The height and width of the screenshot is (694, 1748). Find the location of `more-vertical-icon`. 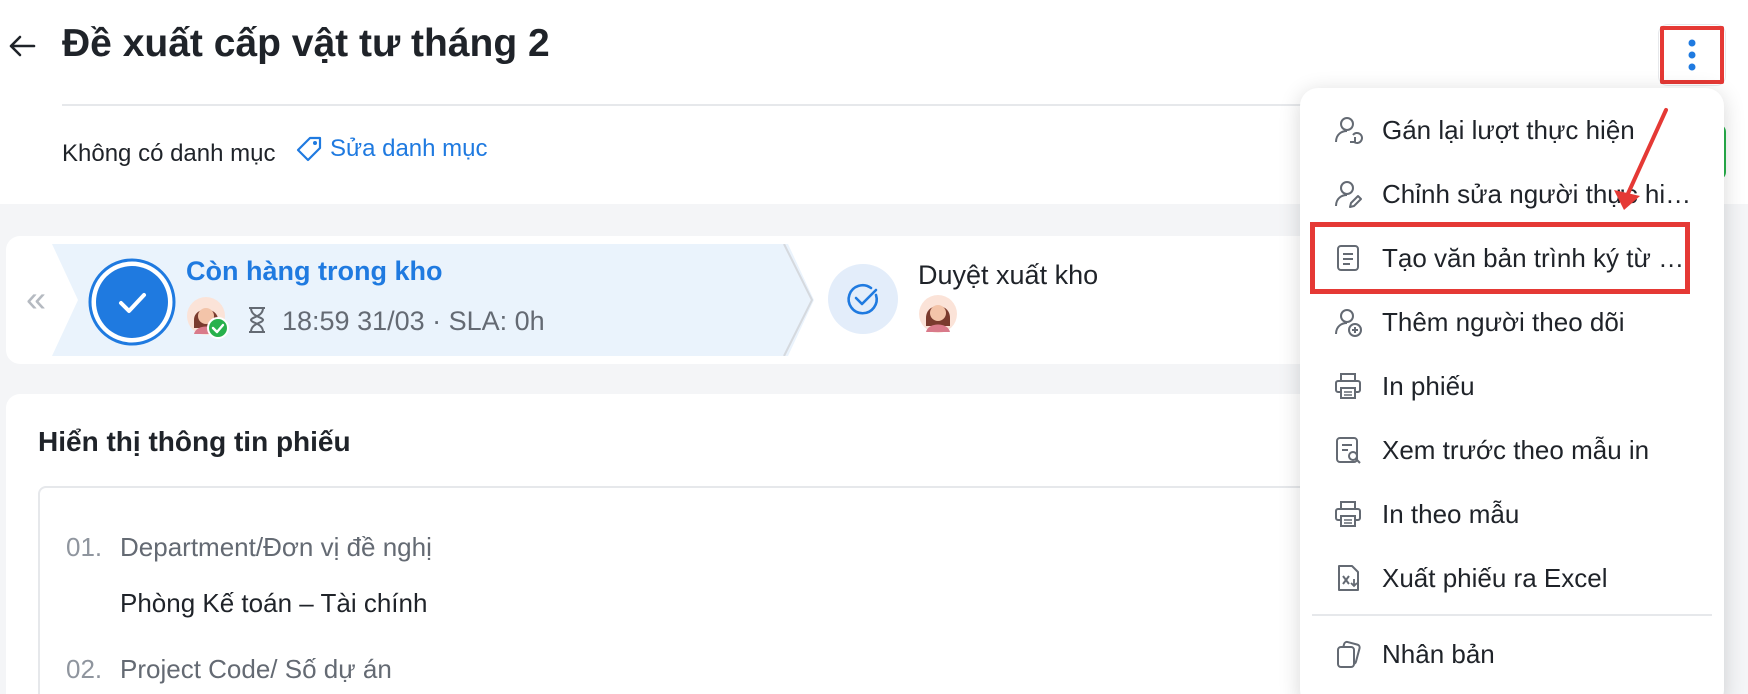

more-vertical-icon is located at coordinates (1692, 55).